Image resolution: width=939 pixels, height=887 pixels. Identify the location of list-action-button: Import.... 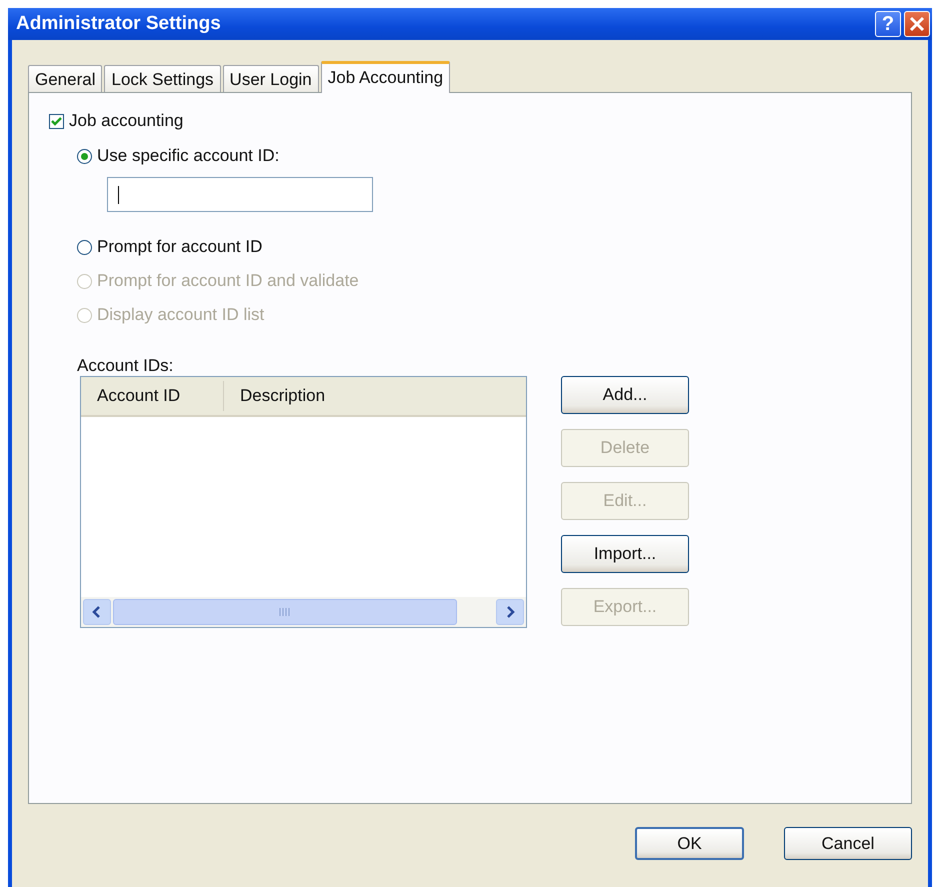
(625, 554).